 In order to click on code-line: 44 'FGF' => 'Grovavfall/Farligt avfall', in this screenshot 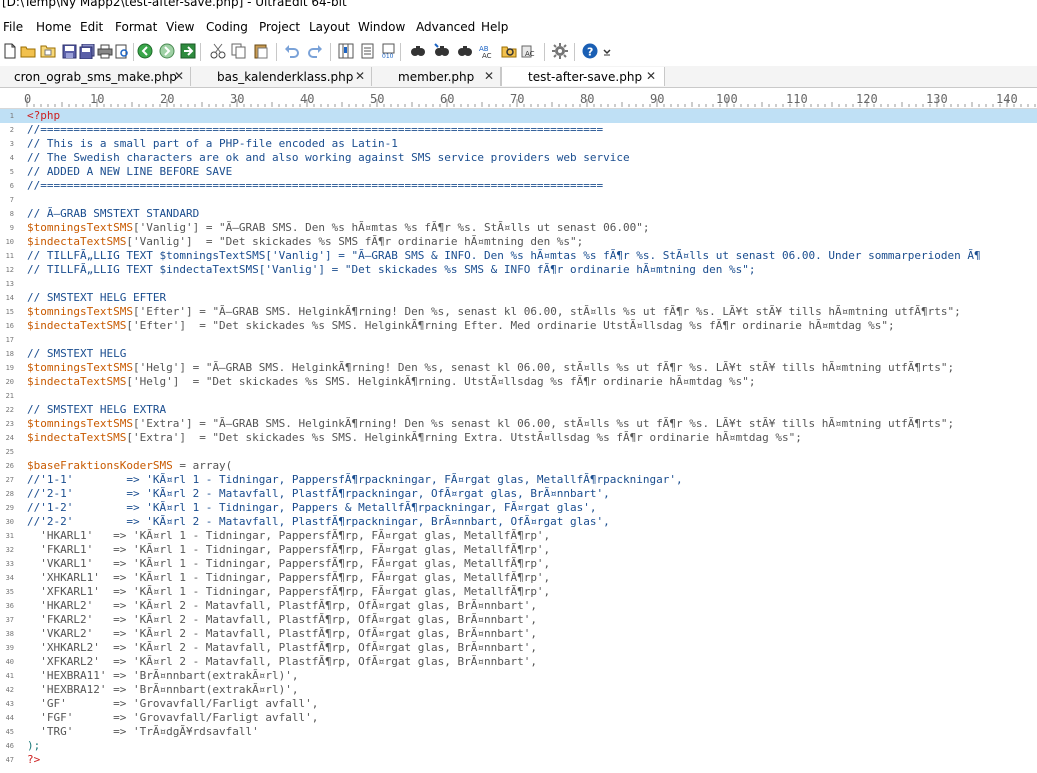, I will do `click(518, 718)`.